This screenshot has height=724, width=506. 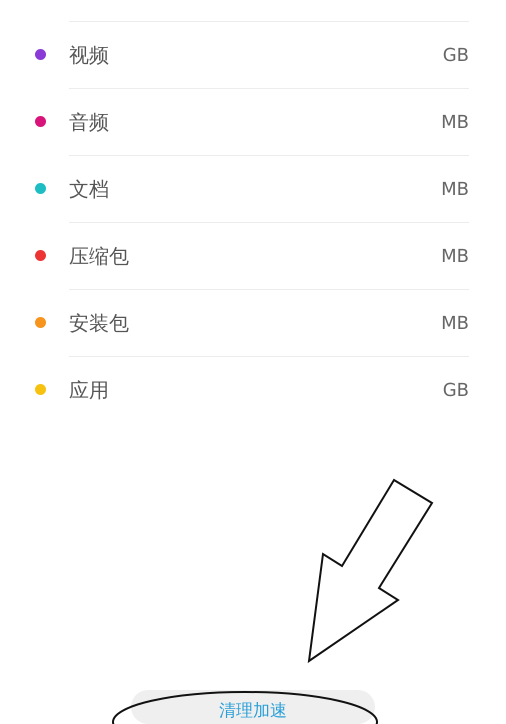 What do you see at coordinates (89, 390) in the screenshot?
I see `category-label: 应用` at bounding box center [89, 390].